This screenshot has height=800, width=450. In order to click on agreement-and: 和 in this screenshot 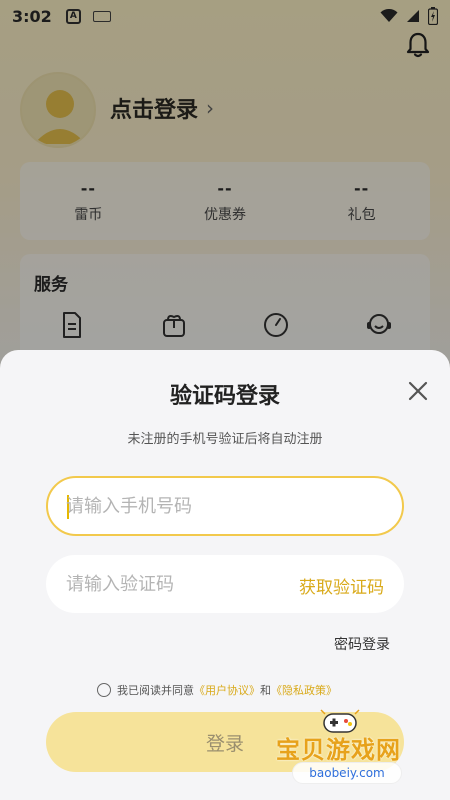, I will do `click(265, 690)`.